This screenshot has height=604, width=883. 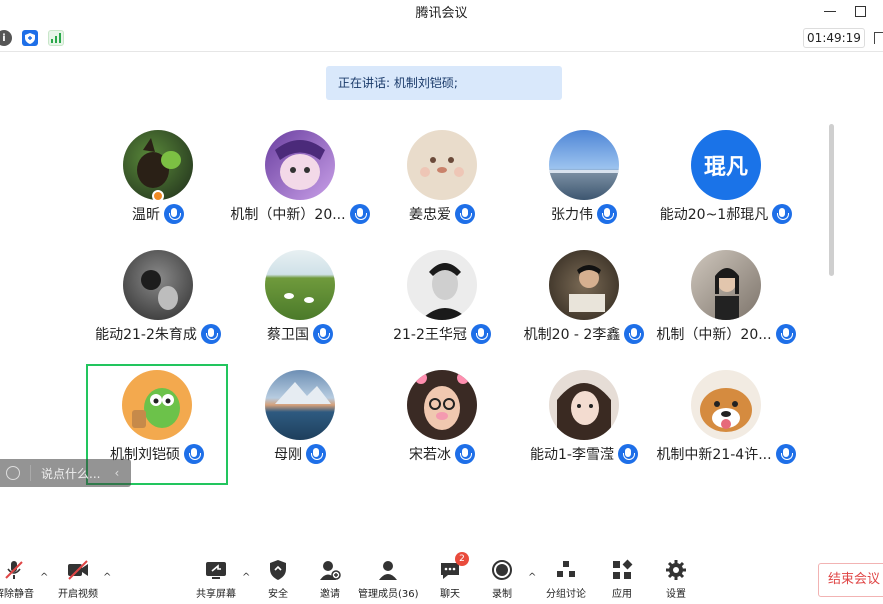 What do you see at coordinates (502, 594) in the screenshot?
I see `record-label: 录制` at bounding box center [502, 594].